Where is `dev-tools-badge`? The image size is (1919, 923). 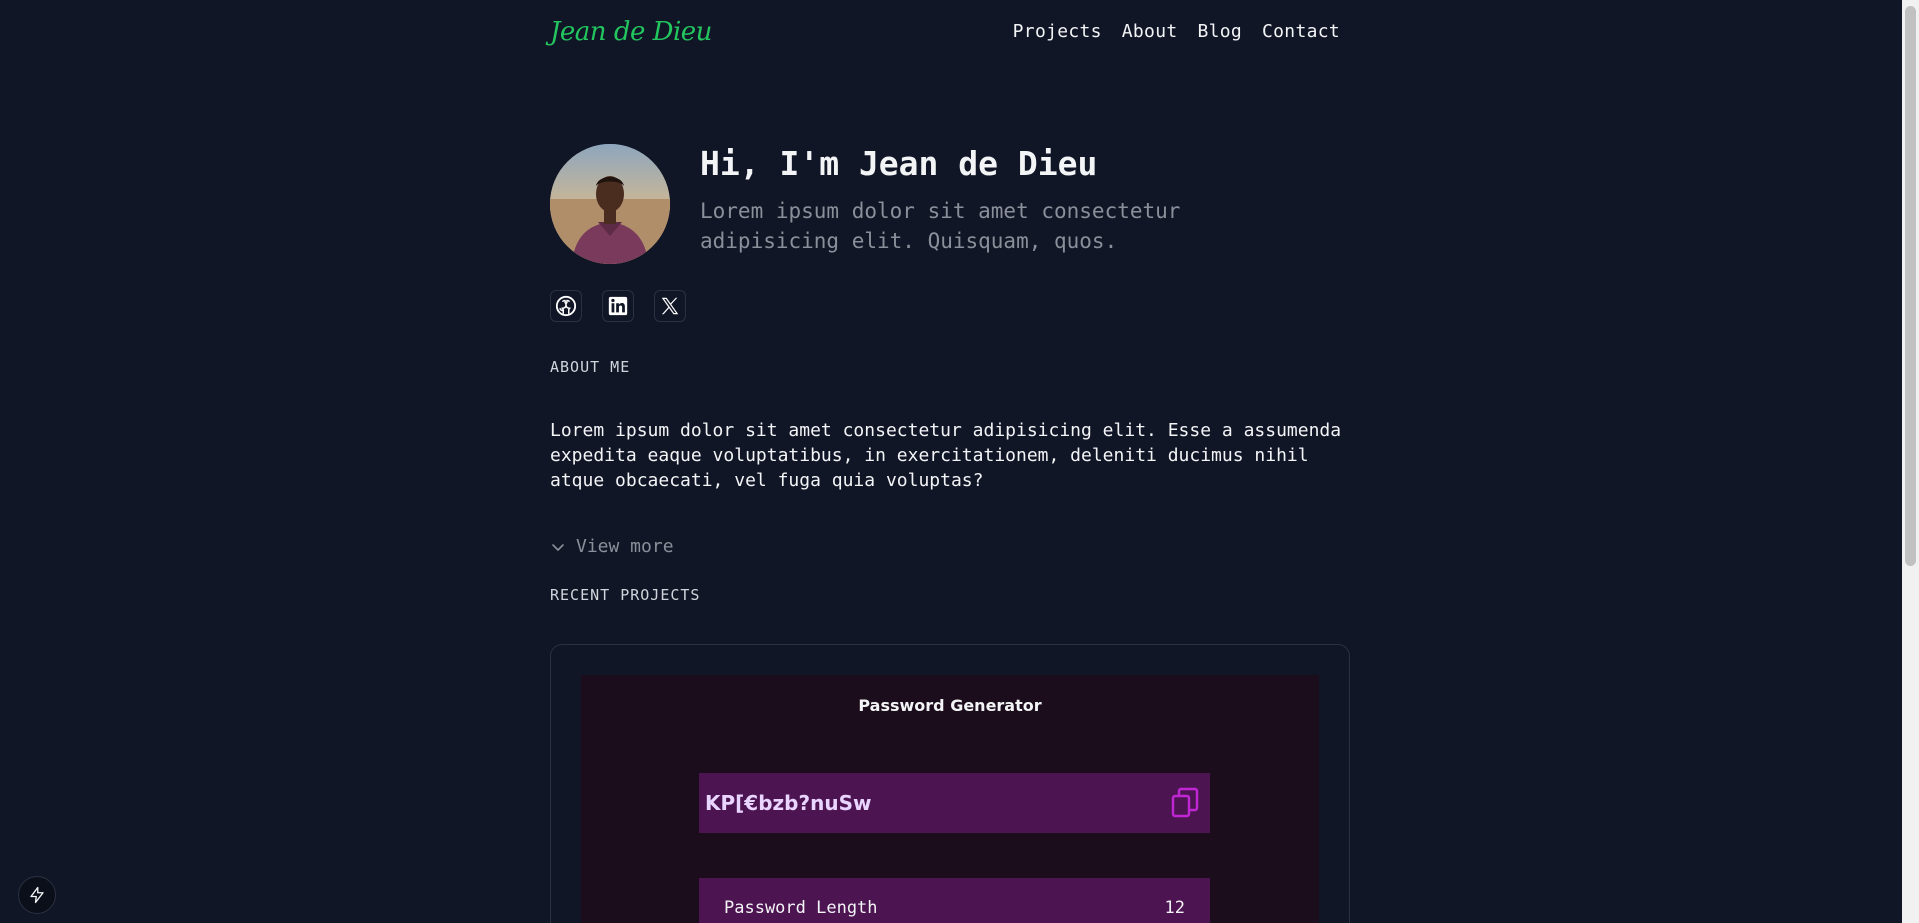
dev-tools-badge is located at coordinates (37, 895).